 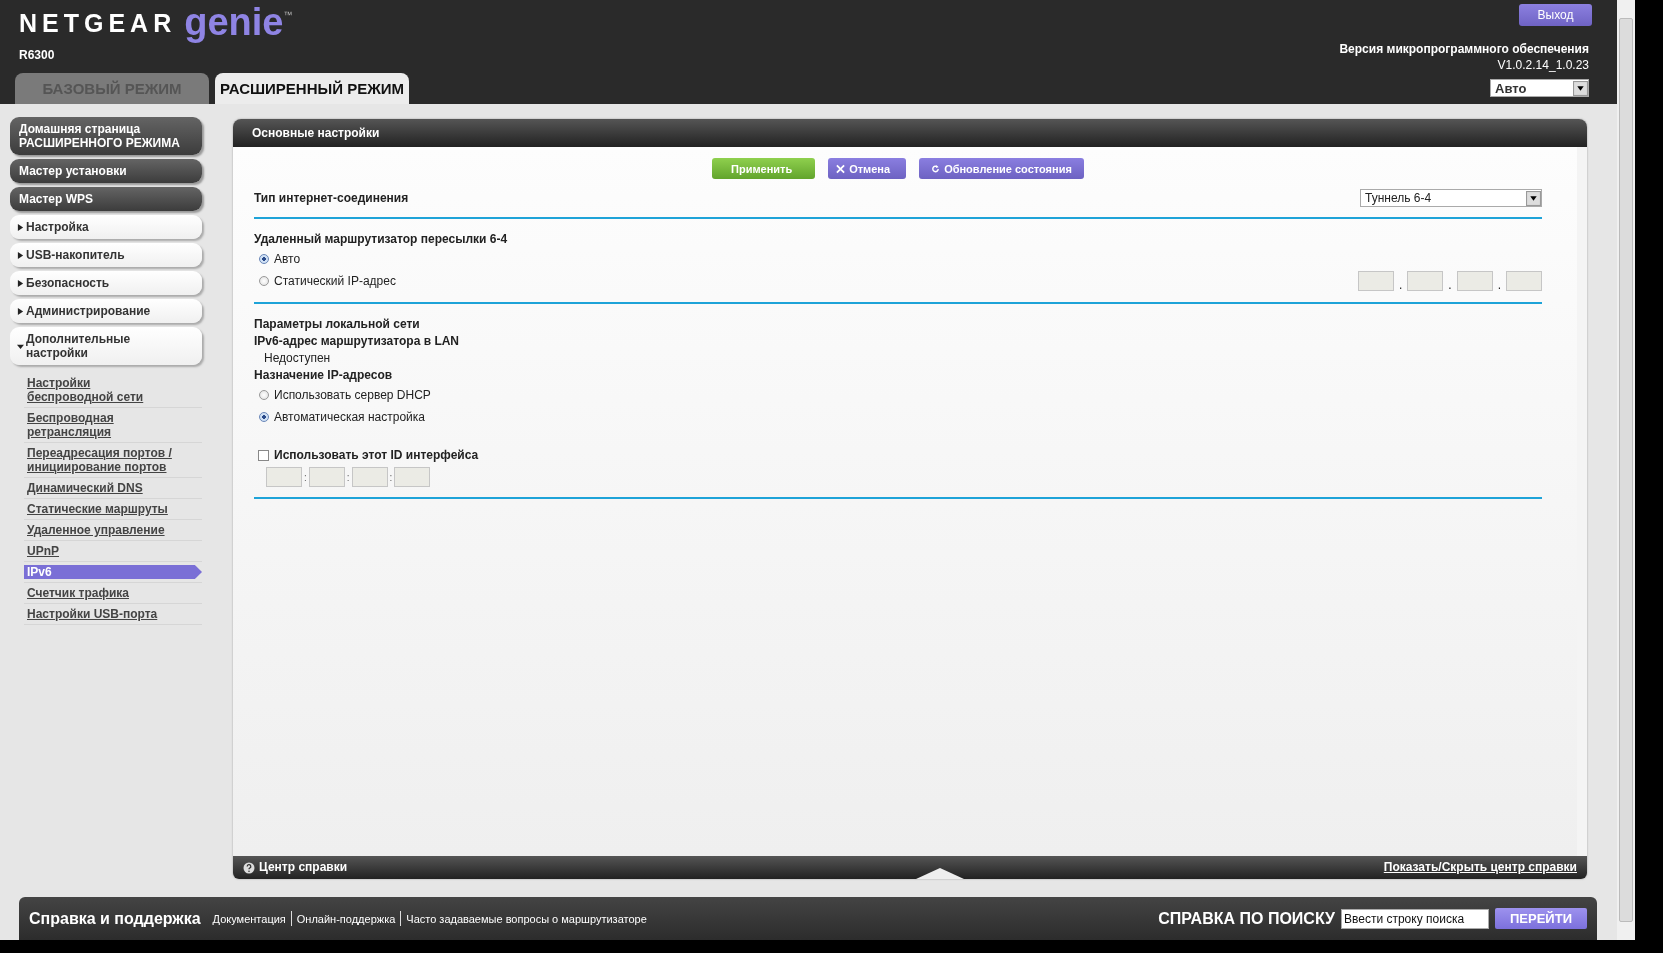 I want to click on sidebar-section: Дополнительные настройки, so click(x=106, y=346).